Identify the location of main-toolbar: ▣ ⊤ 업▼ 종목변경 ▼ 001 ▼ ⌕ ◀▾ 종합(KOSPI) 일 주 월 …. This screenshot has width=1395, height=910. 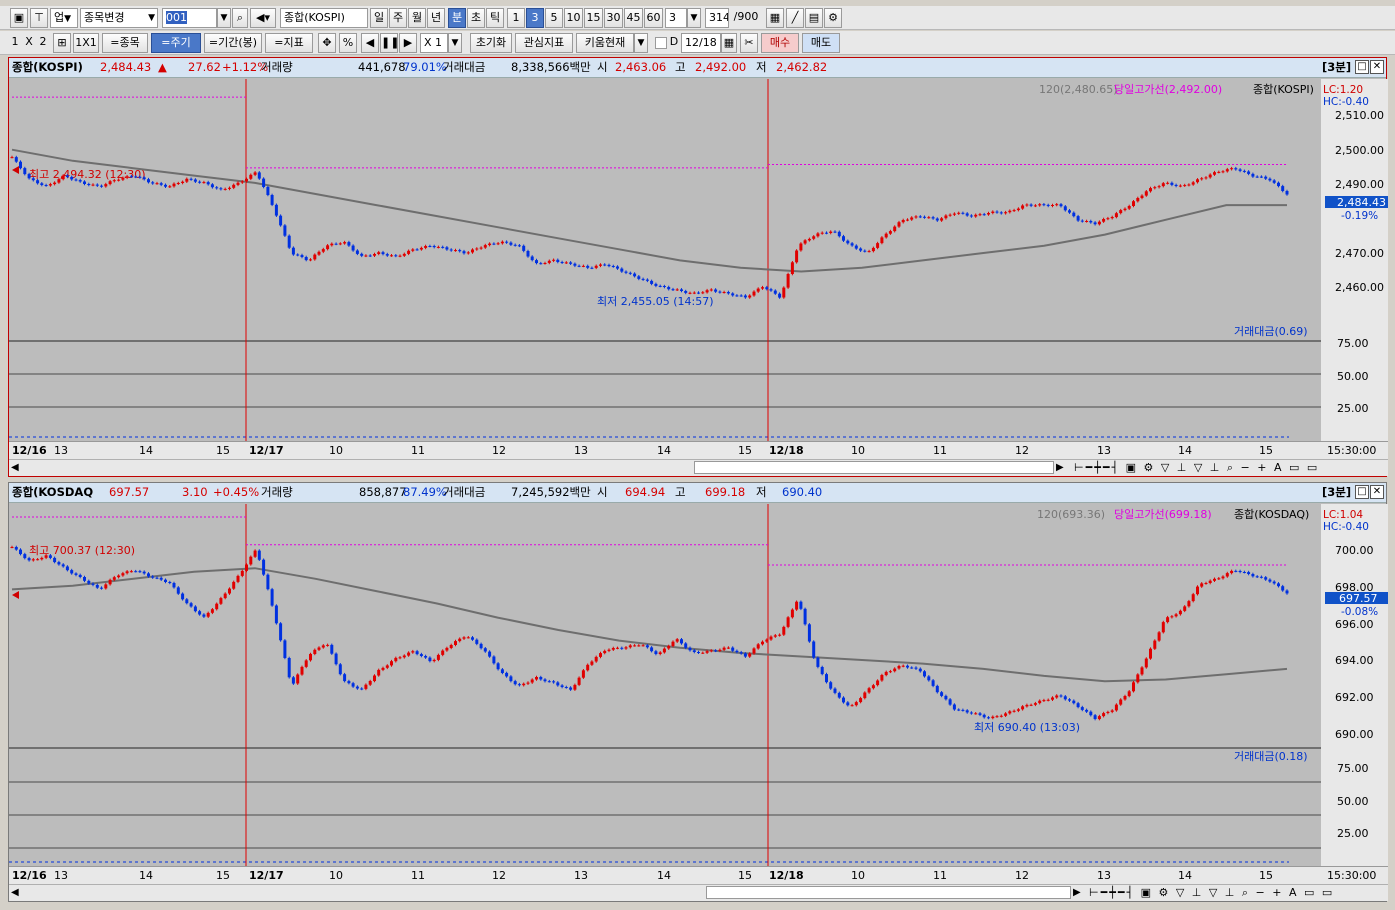
(697, 18).